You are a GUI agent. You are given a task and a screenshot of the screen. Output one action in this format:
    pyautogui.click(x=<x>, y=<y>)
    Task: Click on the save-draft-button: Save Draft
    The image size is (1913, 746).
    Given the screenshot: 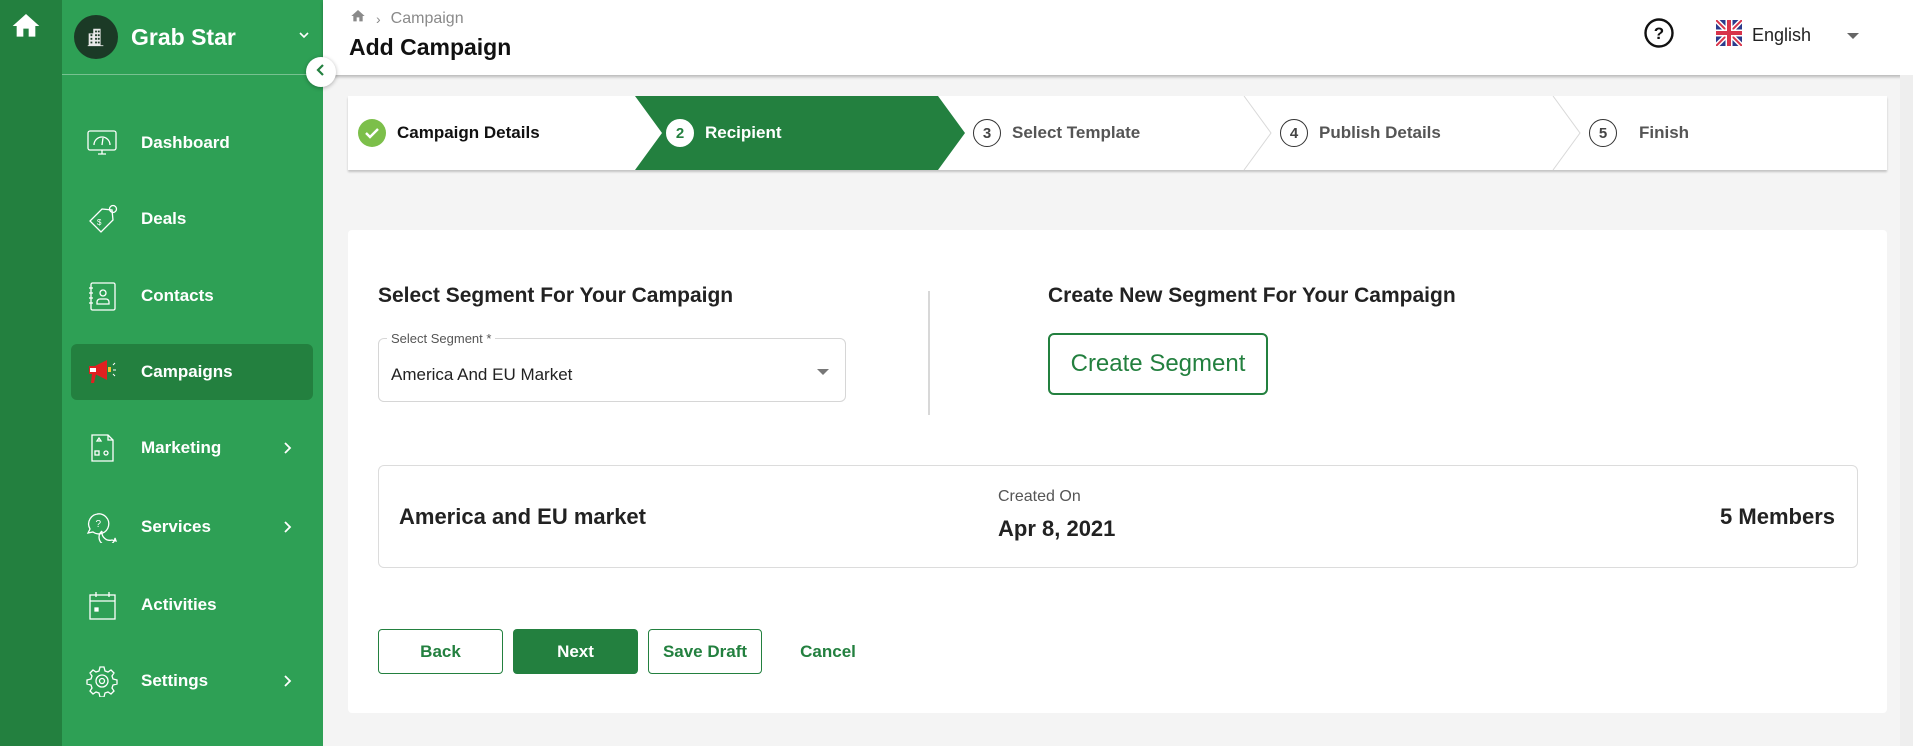 What is the action you would take?
    pyautogui.click(x=705, y=651)
    